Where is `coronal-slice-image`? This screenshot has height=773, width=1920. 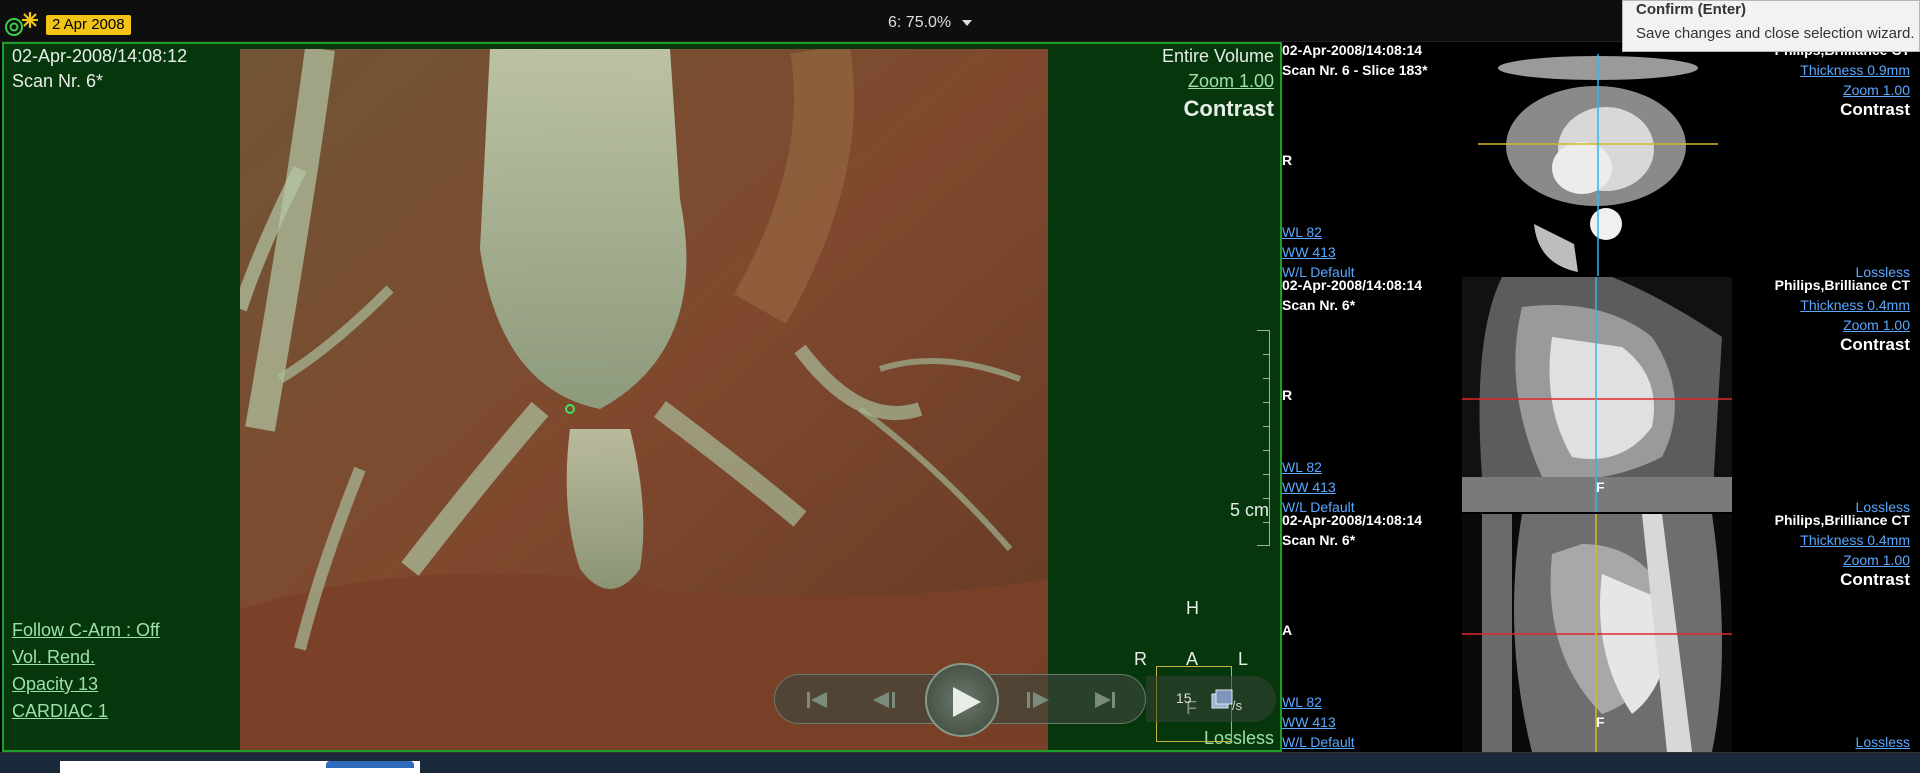
coronal-slice-image is located at coordinates (1597, 394).